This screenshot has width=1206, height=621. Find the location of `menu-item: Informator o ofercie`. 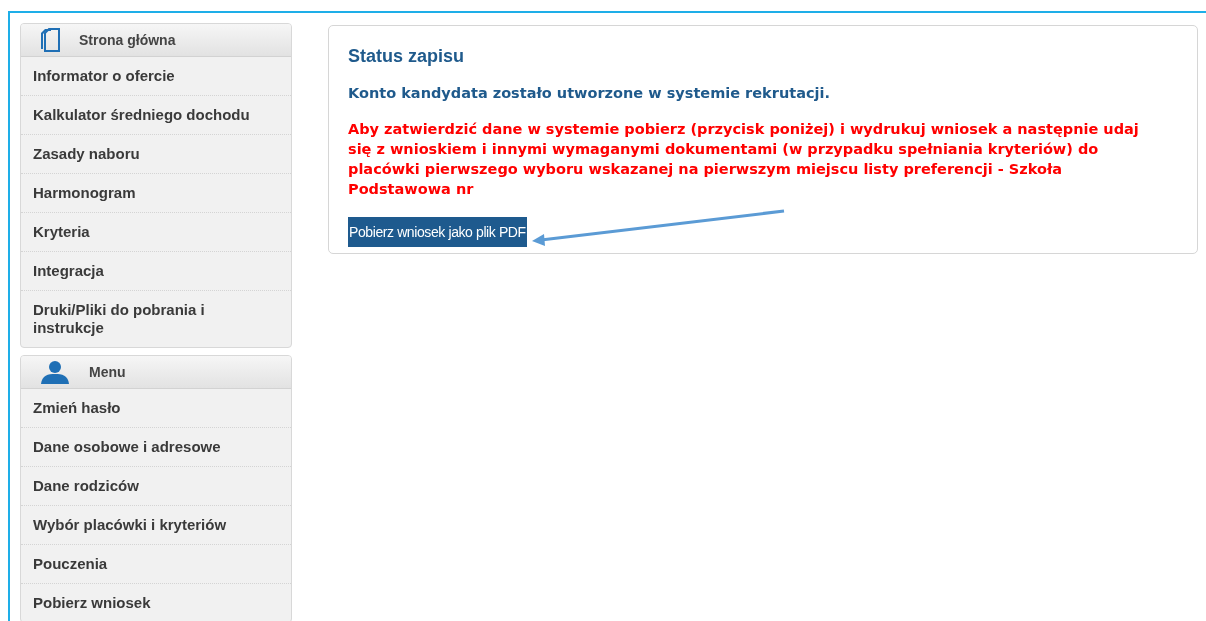

menu-item: Informator o ofercie is located at coordinates (156, 76).